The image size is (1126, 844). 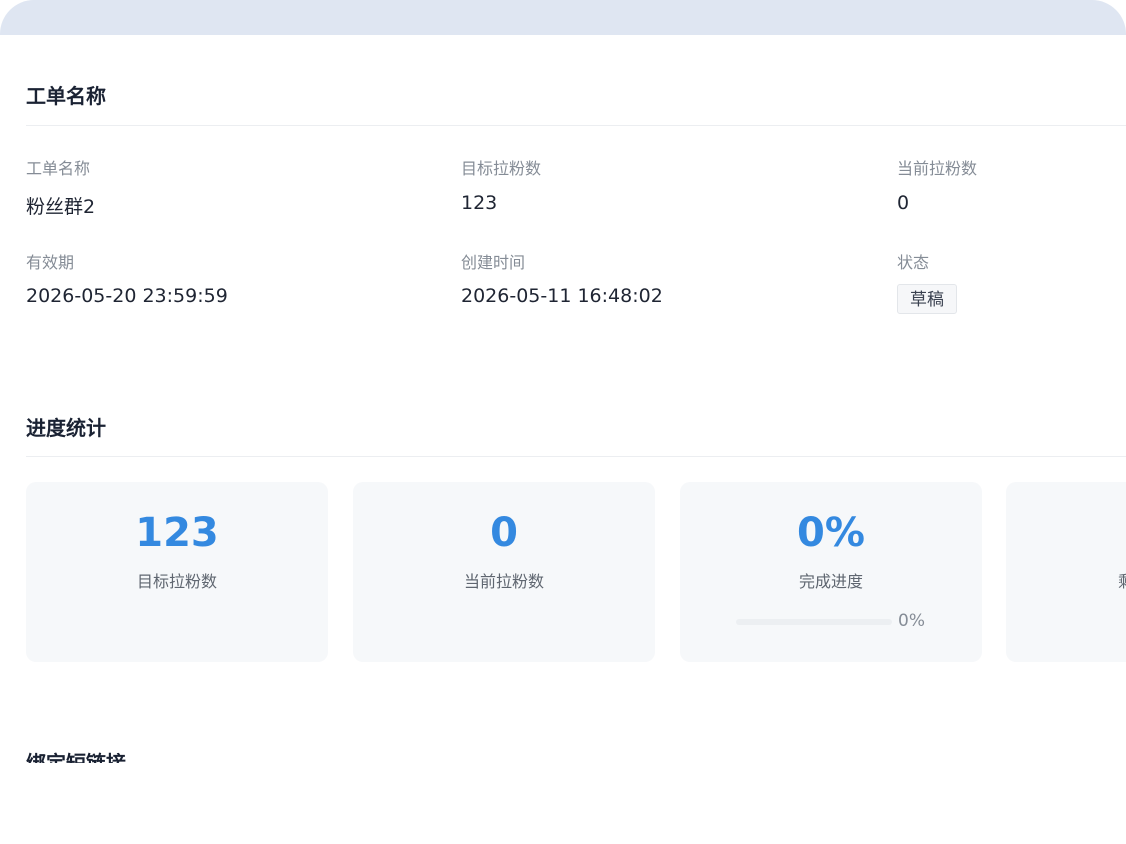 I want to click on current-fans-card: 0 当前拉粉数, so click(x=504, y=572).